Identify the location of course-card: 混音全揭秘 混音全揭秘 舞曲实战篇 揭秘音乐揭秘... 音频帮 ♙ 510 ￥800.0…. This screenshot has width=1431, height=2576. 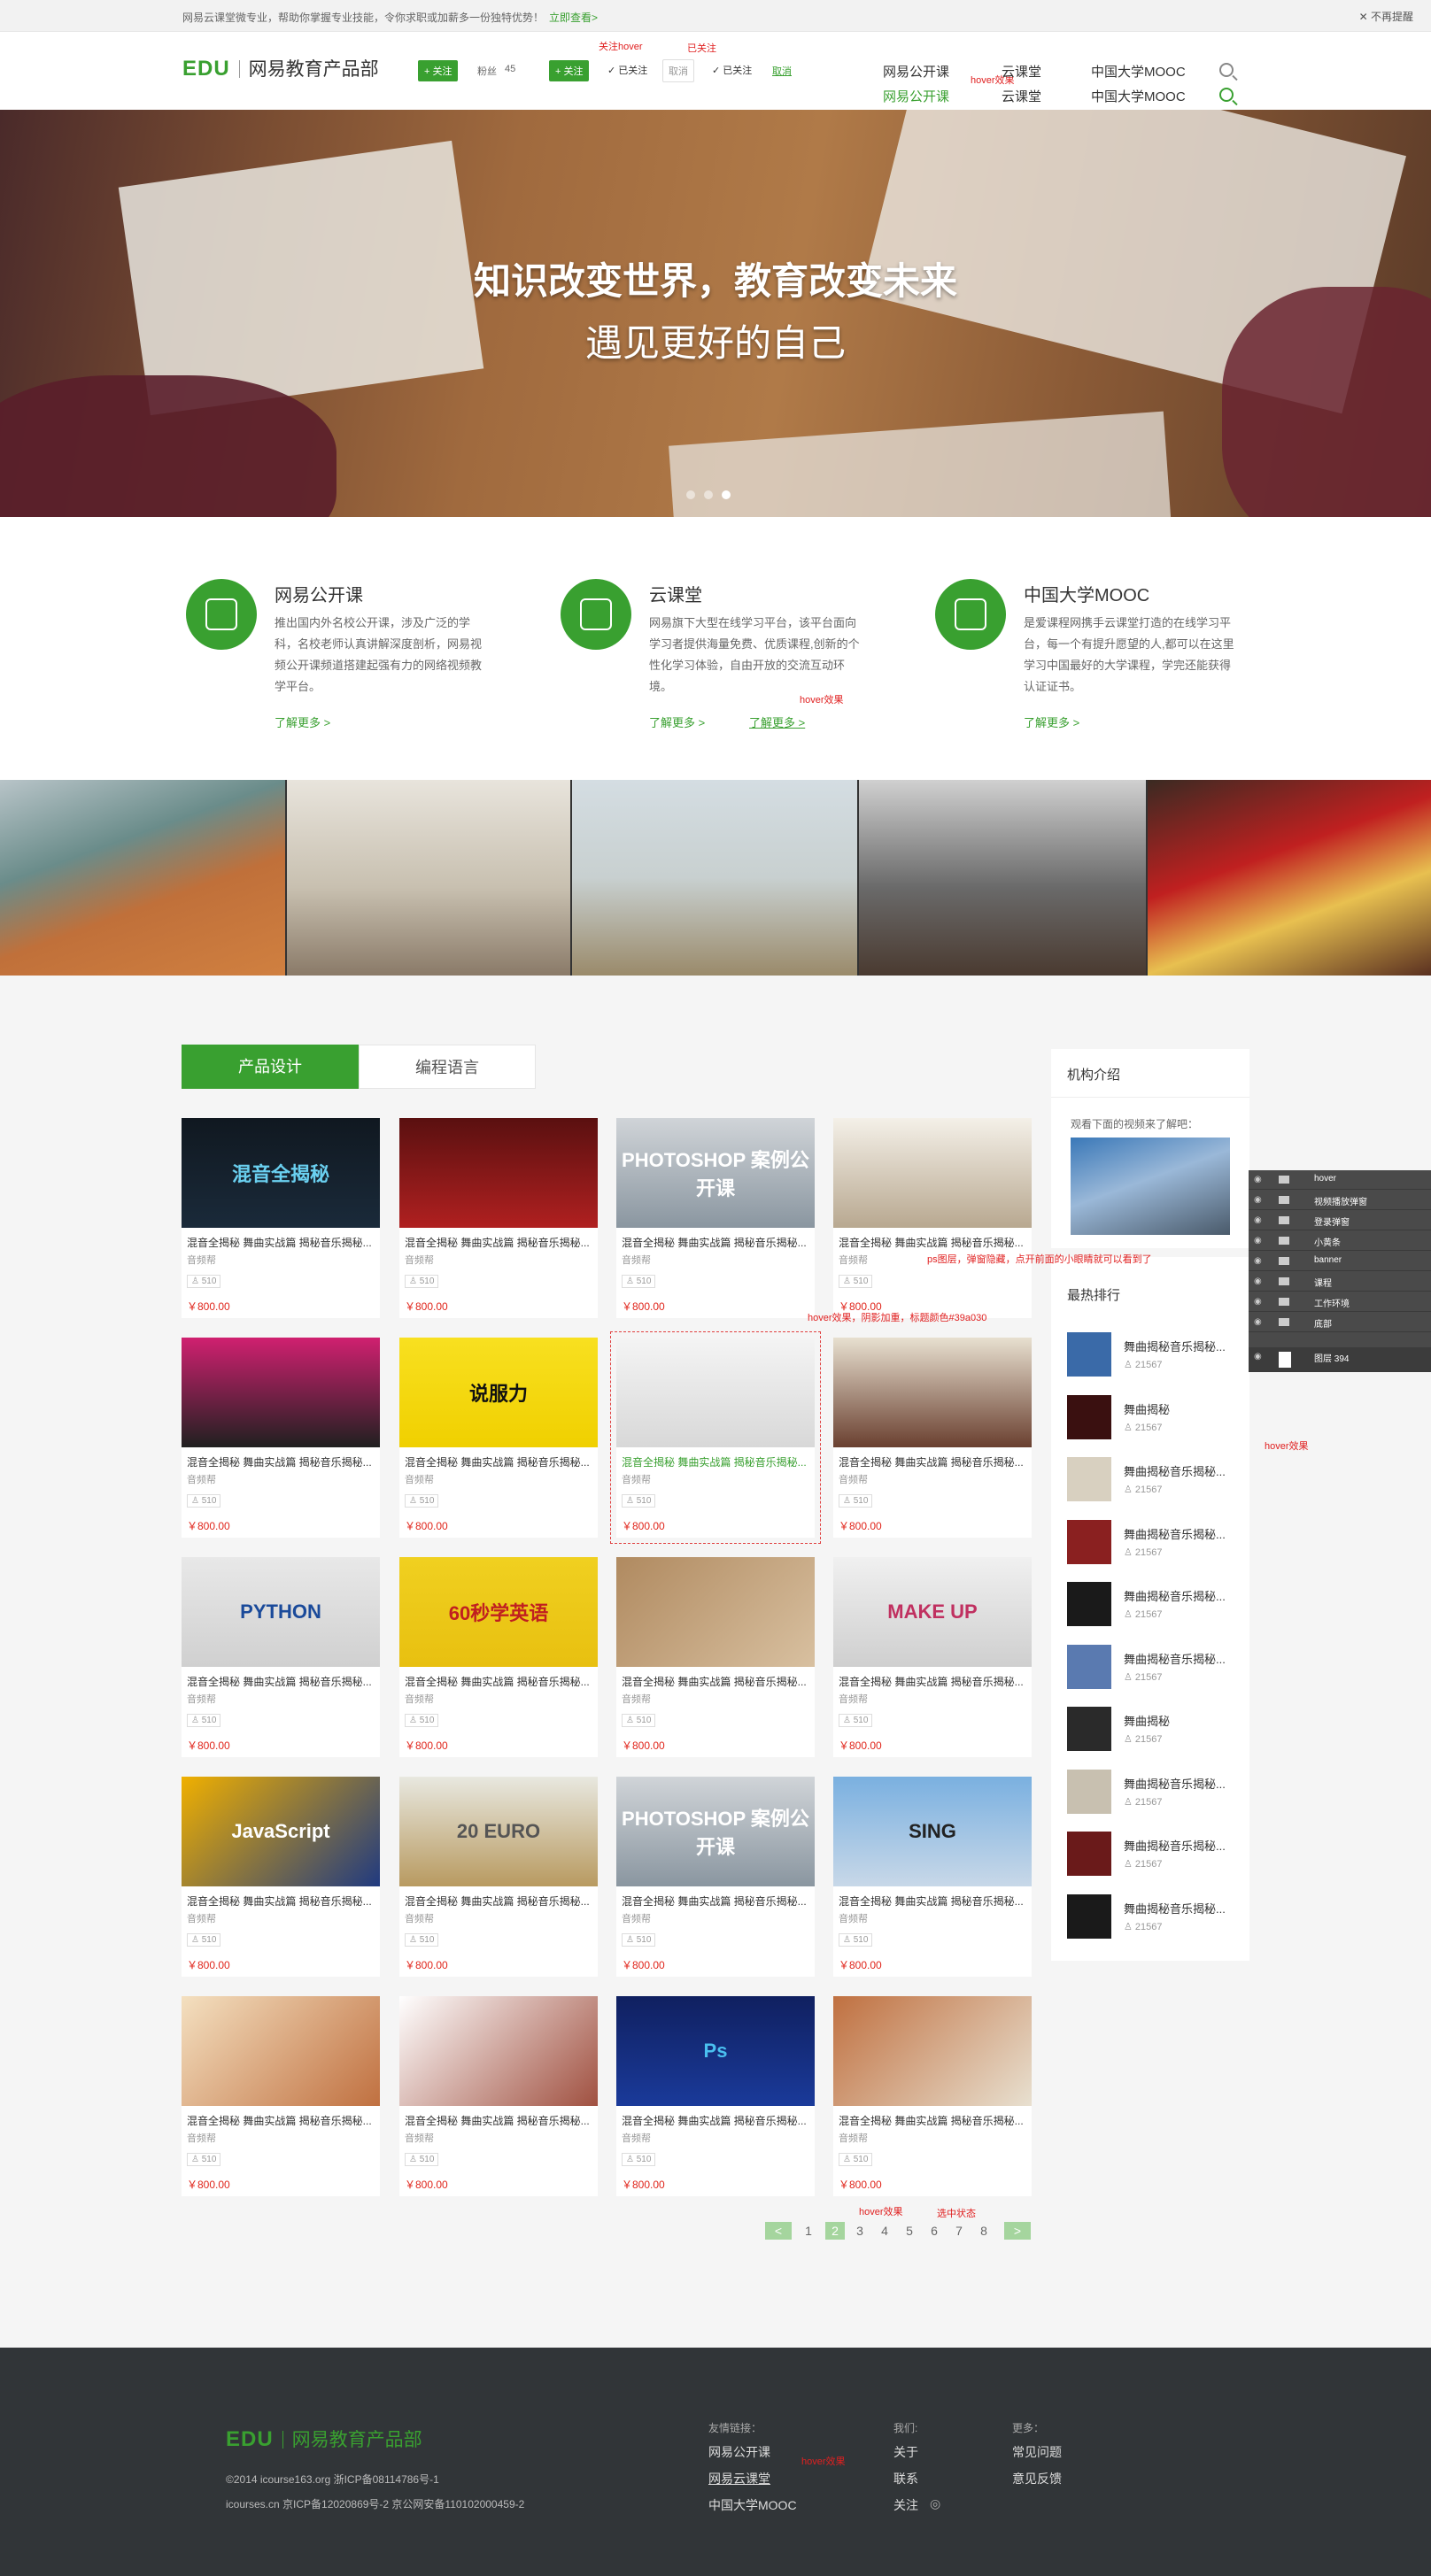
(281, 1218).